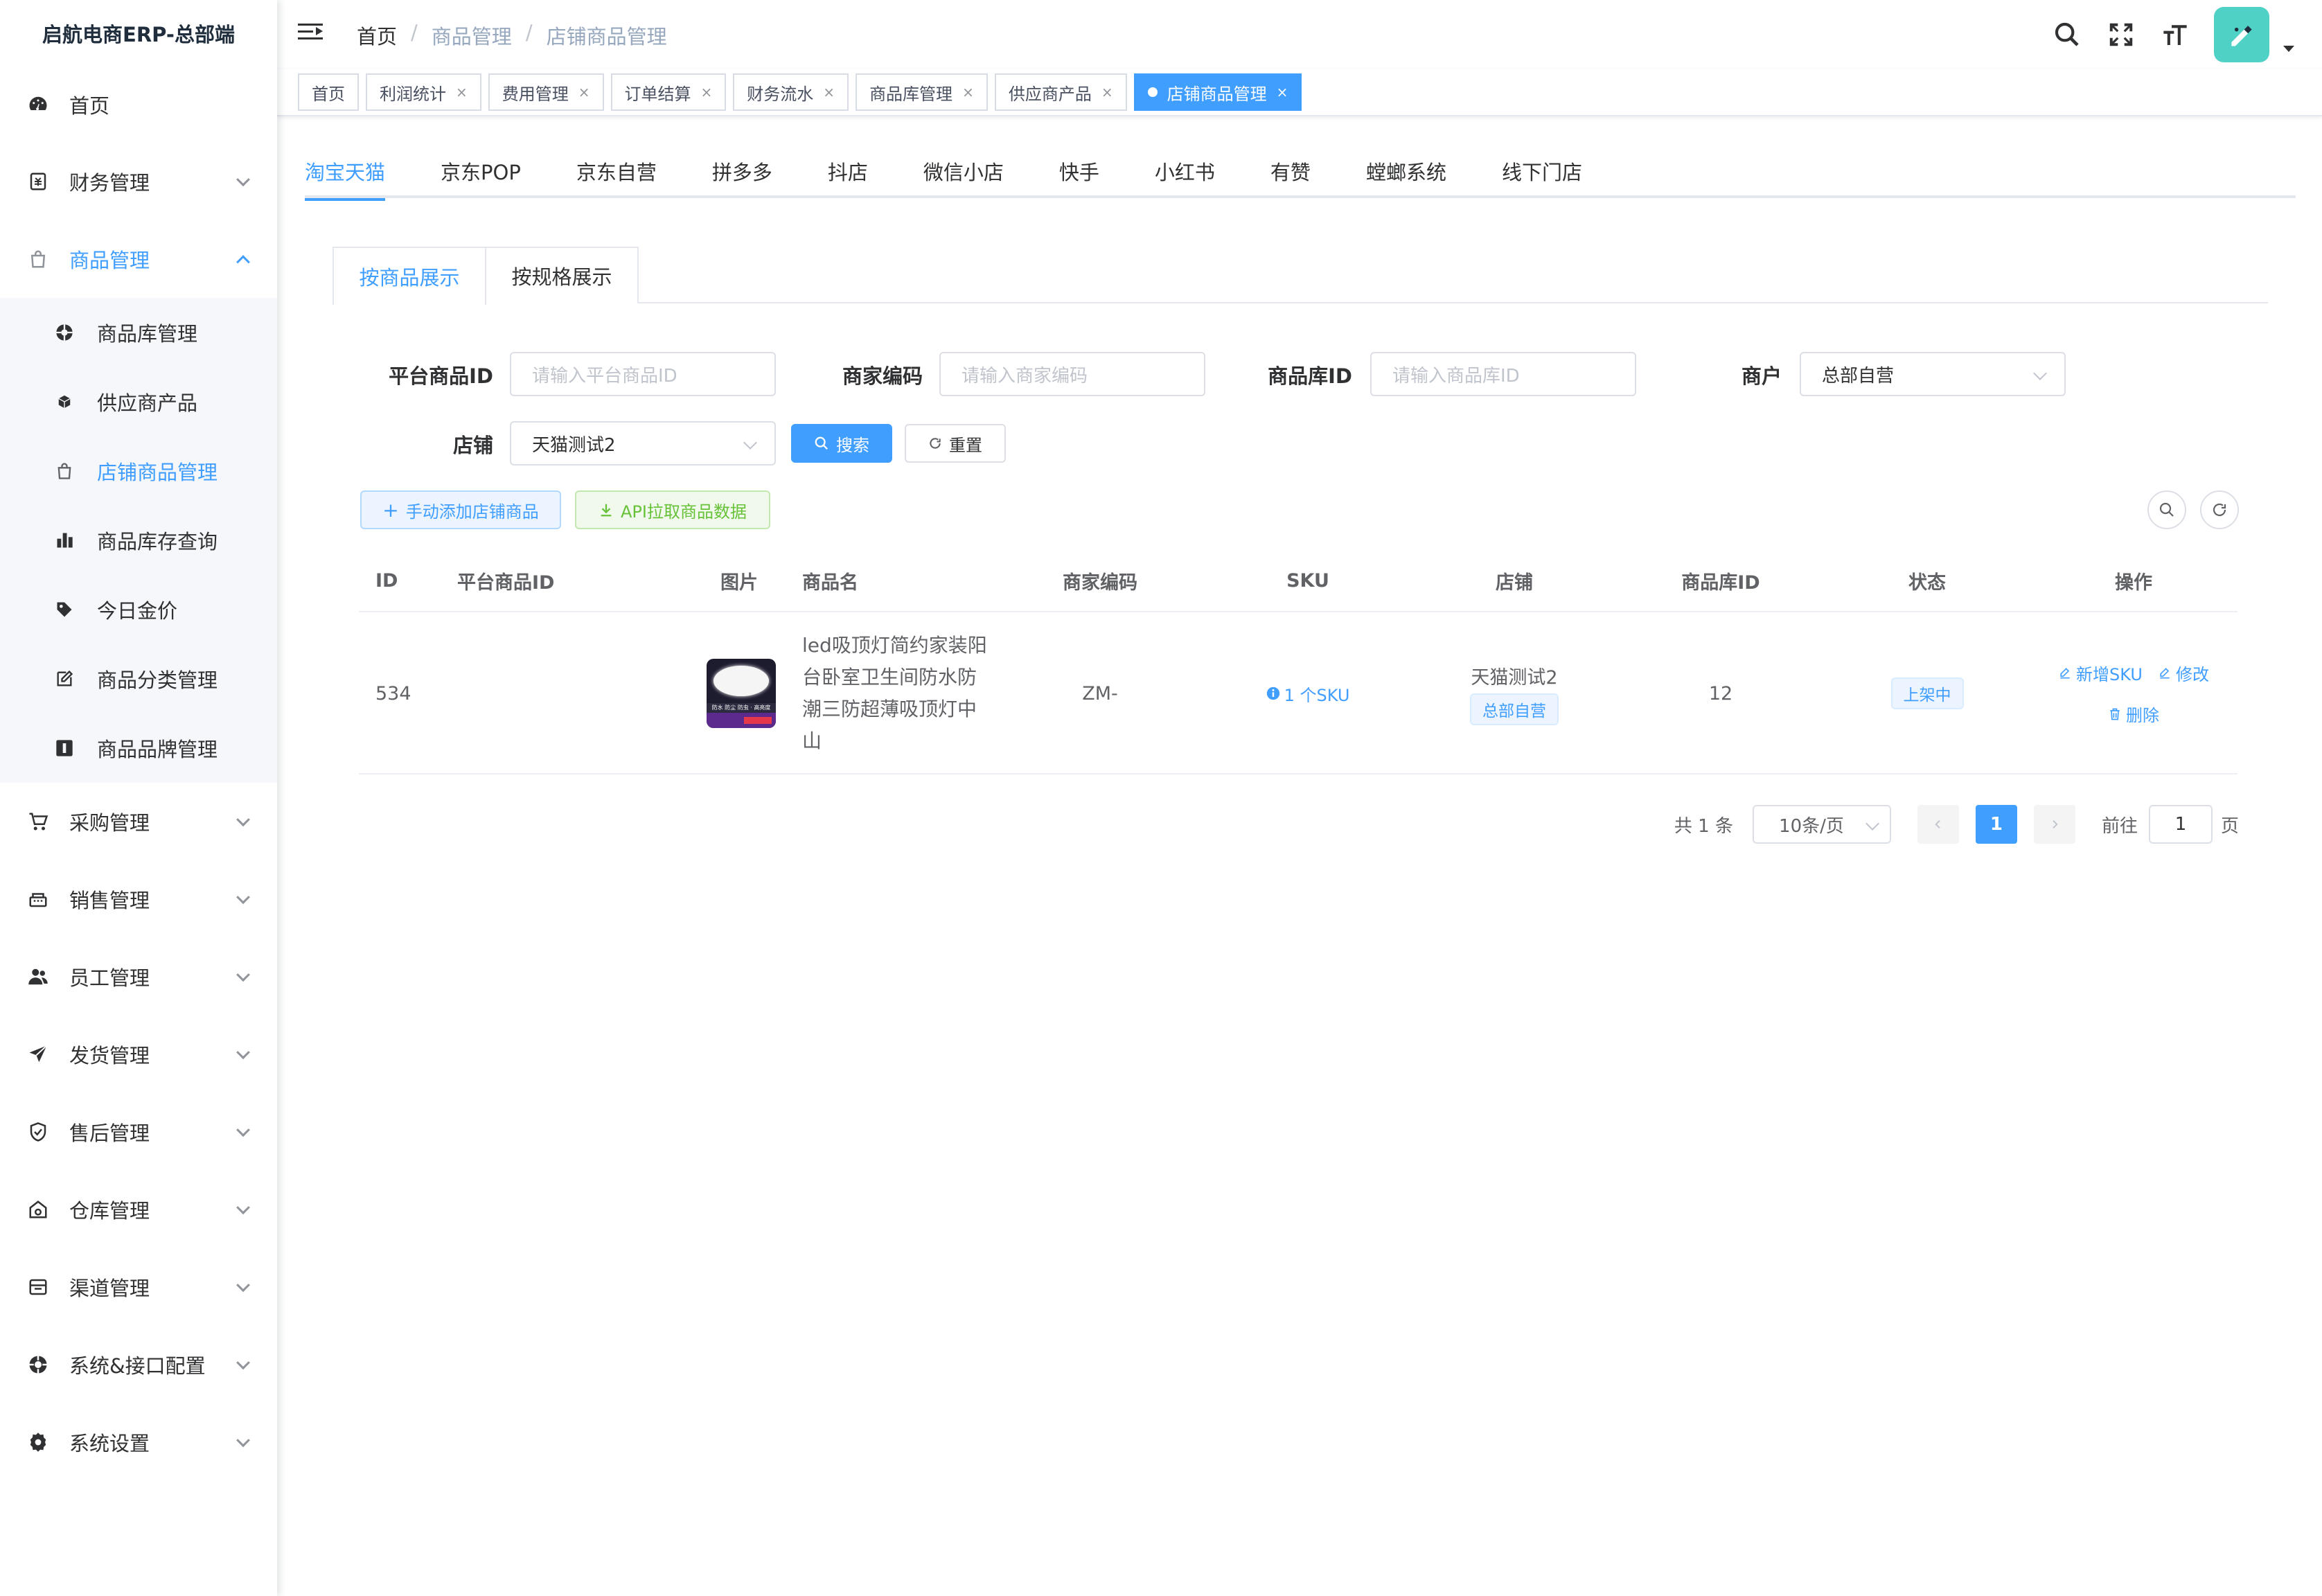 The image size is (2322, 1596). I want to click on tag-profit: 利润统计 ×, so click(423, 92).